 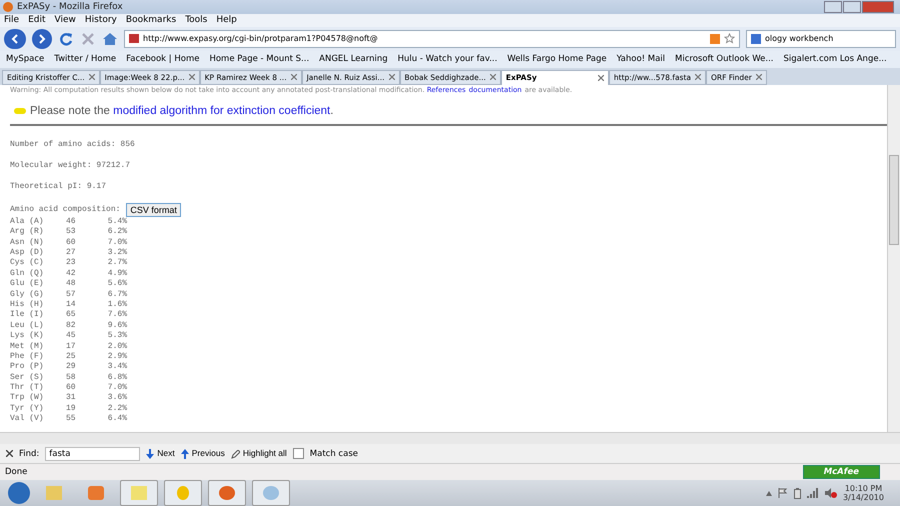 I want to click on amino-acid-count: 65, so click(x=71, y=315).